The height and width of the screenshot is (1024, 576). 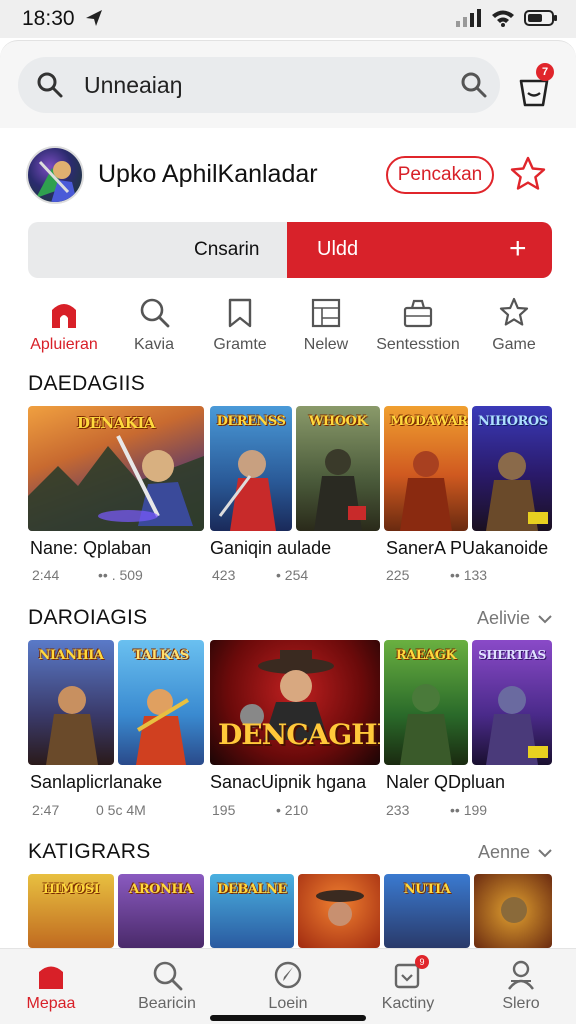 I want to click on wifi-icon, so click(x=503, y=18).